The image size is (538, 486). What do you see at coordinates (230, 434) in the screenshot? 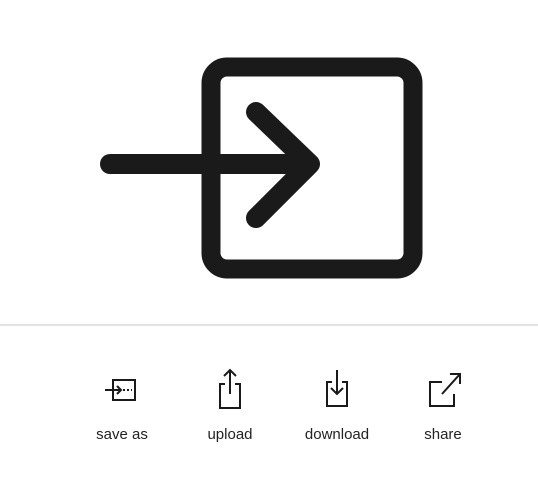
I see `upload-label: upload` at bounding box center [230, 434].